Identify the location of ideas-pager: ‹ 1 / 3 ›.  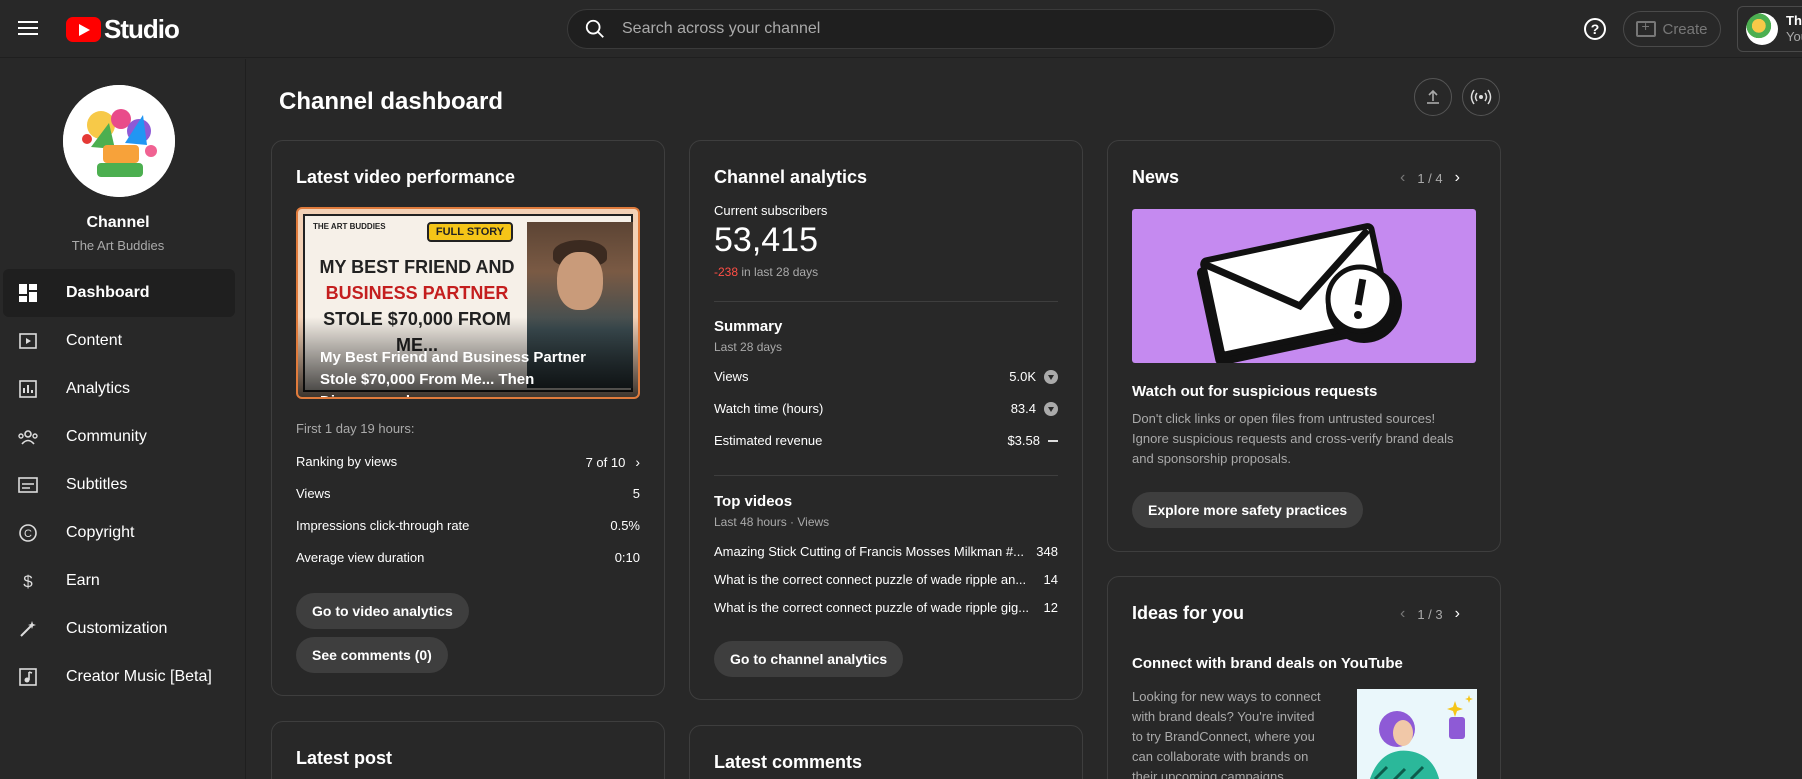
(1430, 614).